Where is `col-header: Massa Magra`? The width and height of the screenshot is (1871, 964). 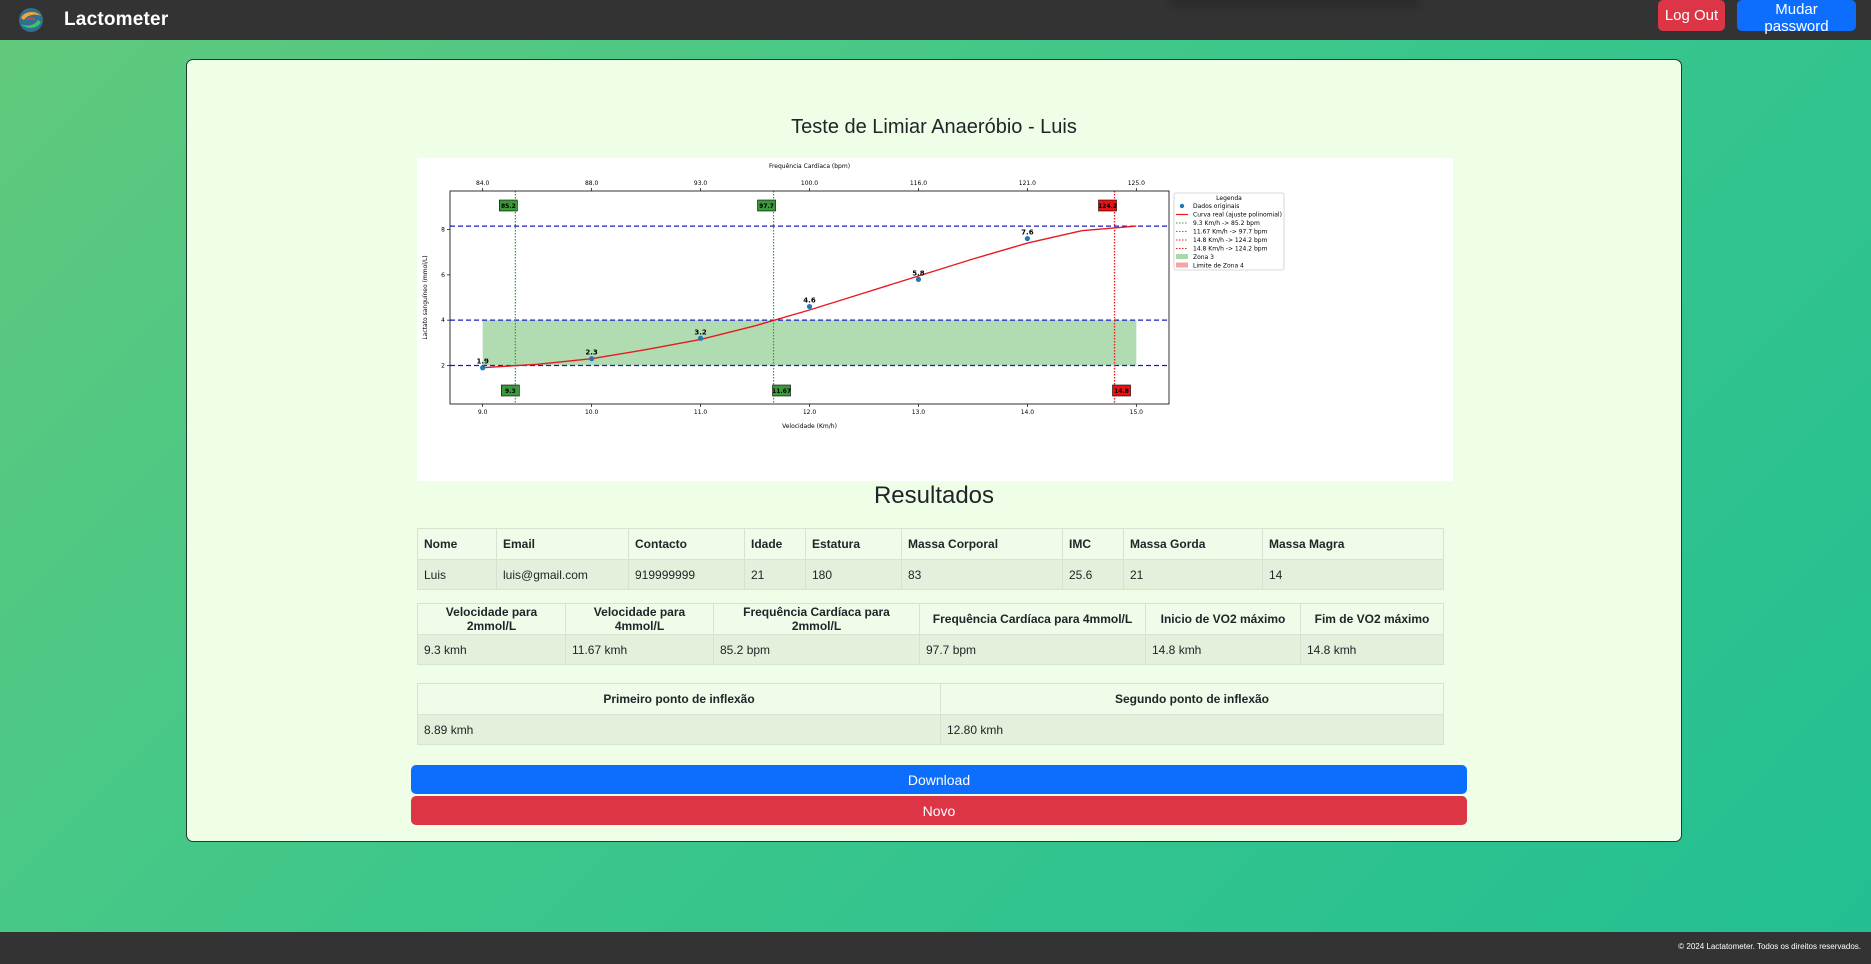
col-header: Massa Magra is located at coordinates (1353, 544).